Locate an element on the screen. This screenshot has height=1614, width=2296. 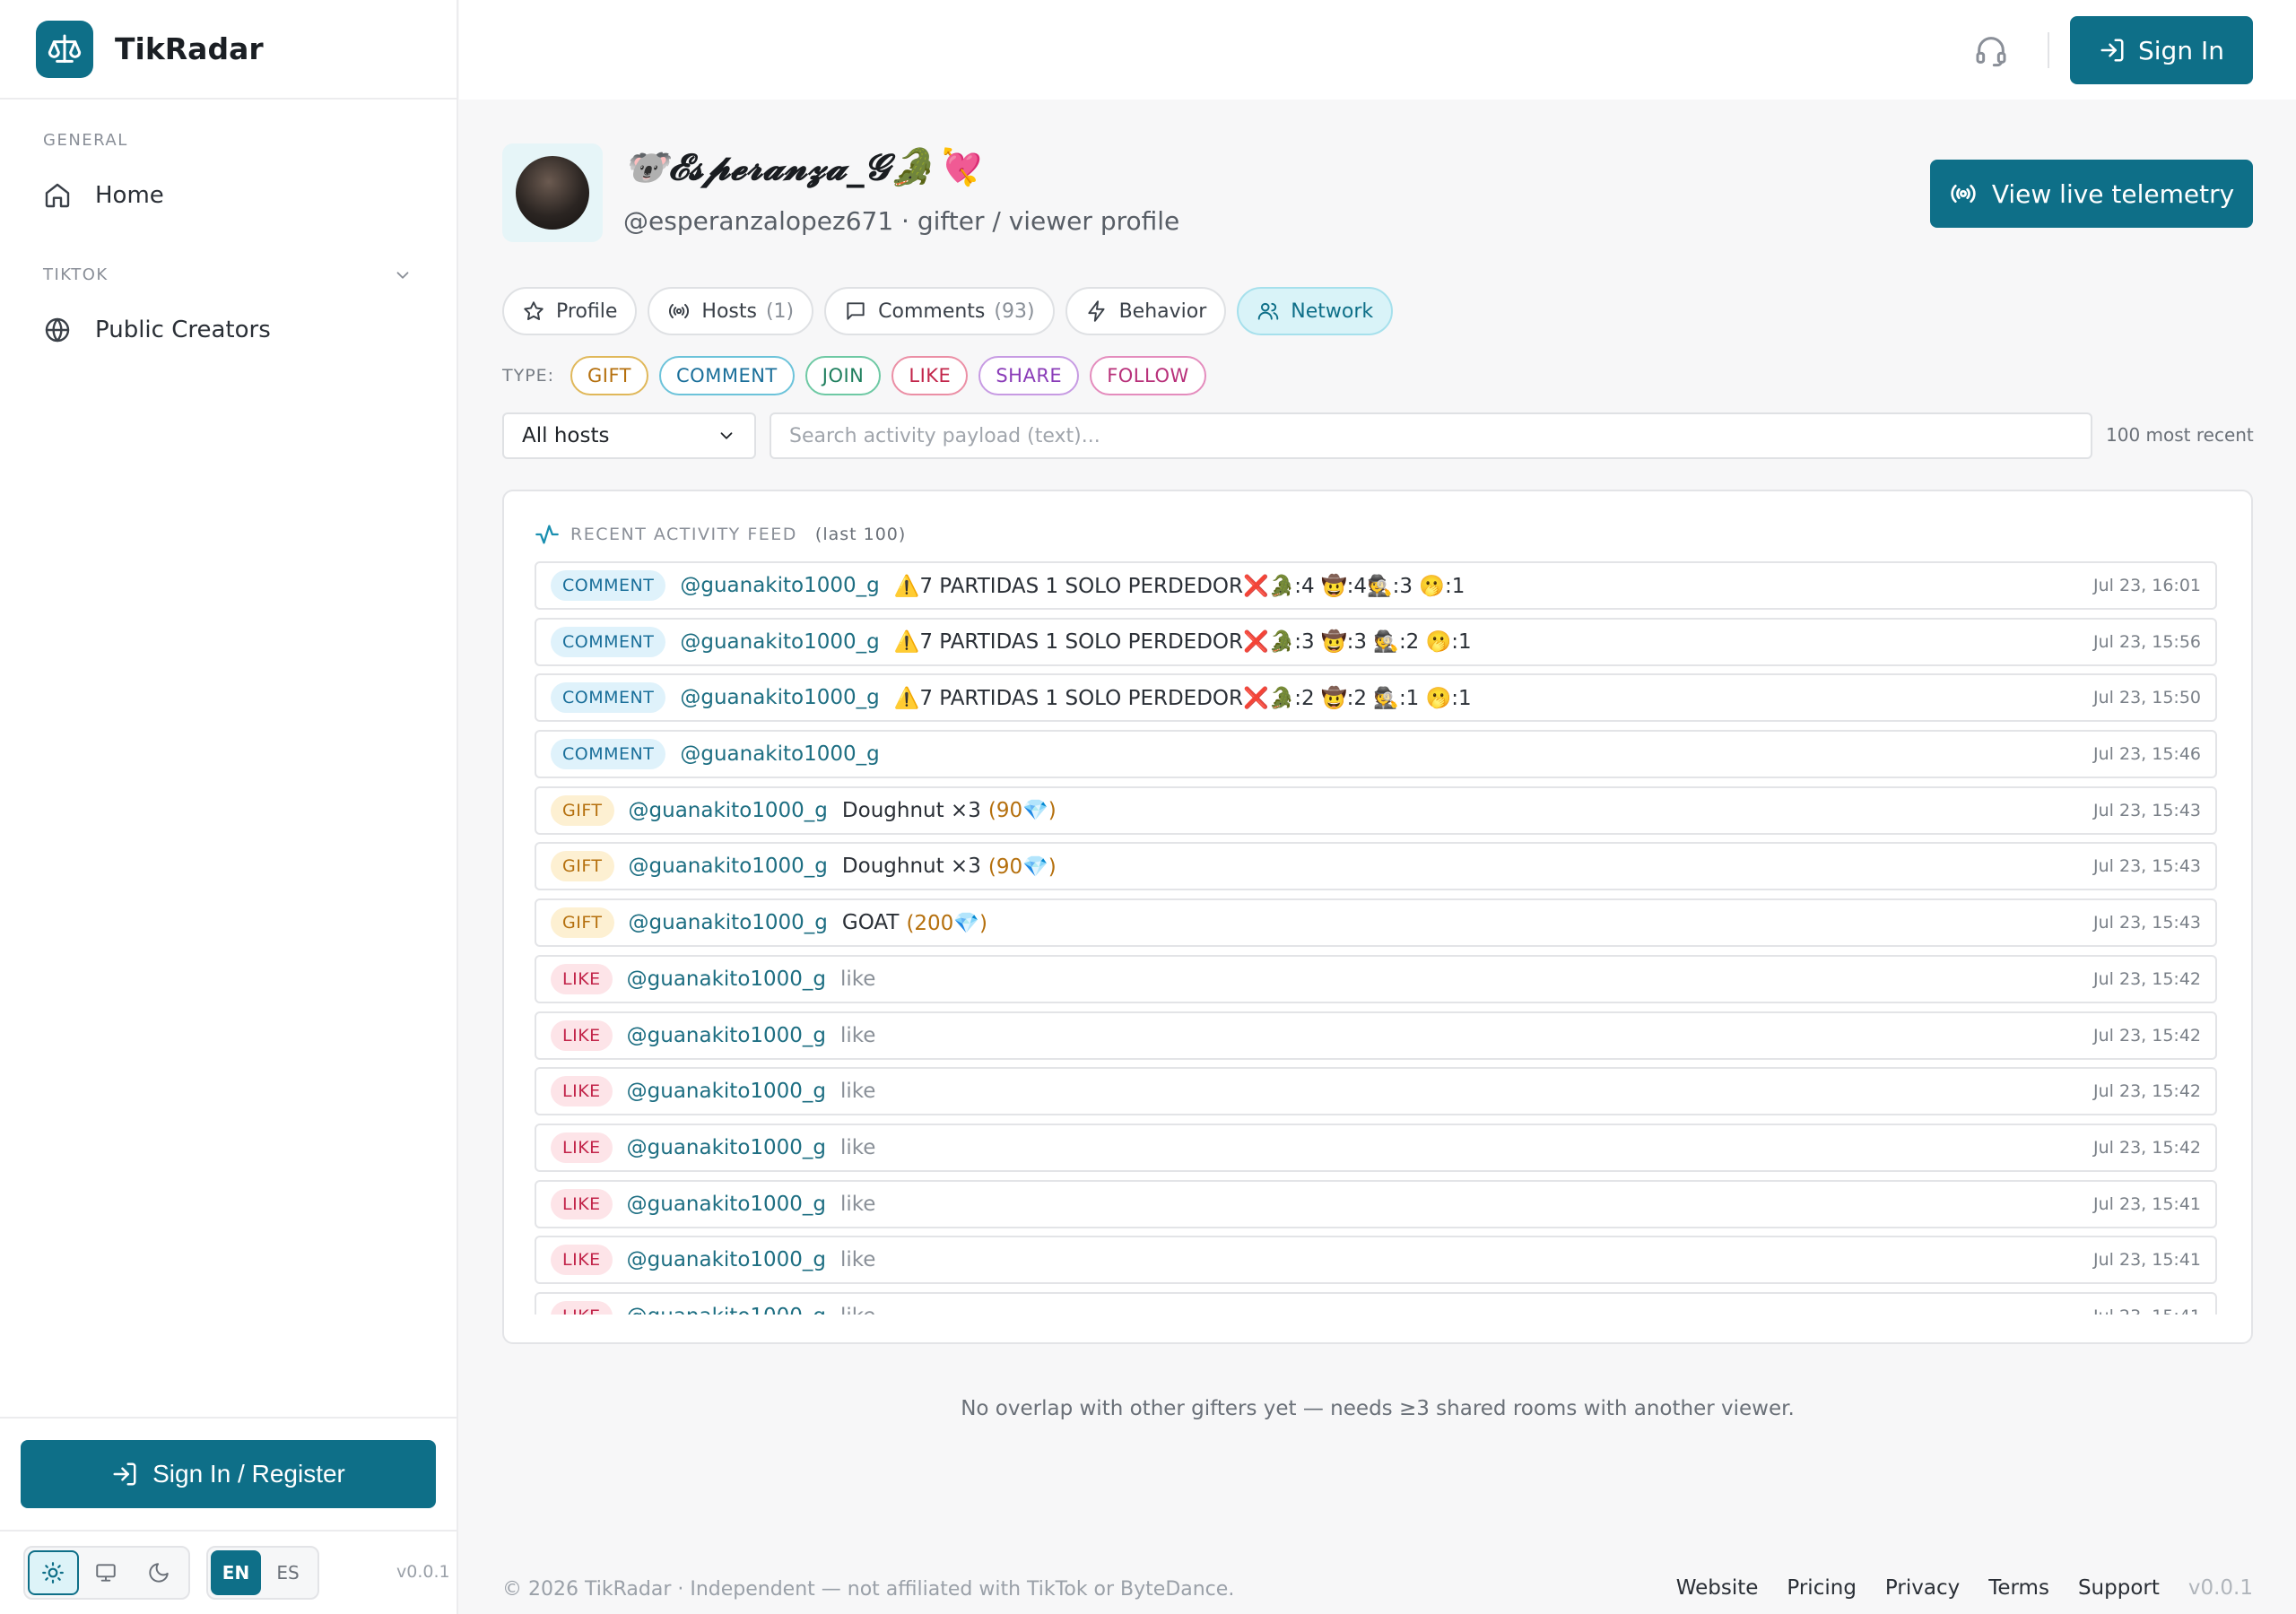
view-live-telemetry-button: View live telemetry is located at coordinates (2091, 194).